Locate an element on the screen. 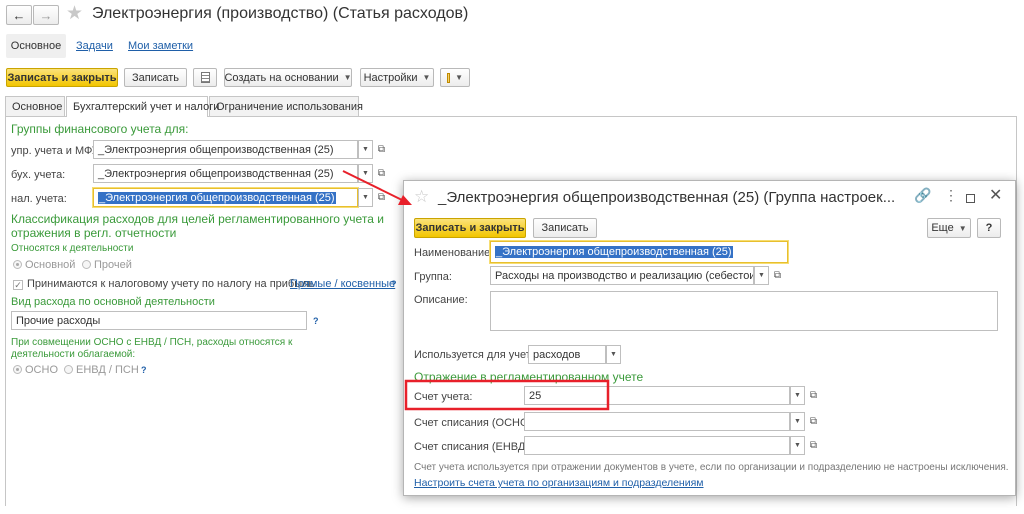  create-based-button: Создать на основании ▼ is located at coordinates (288, 77).